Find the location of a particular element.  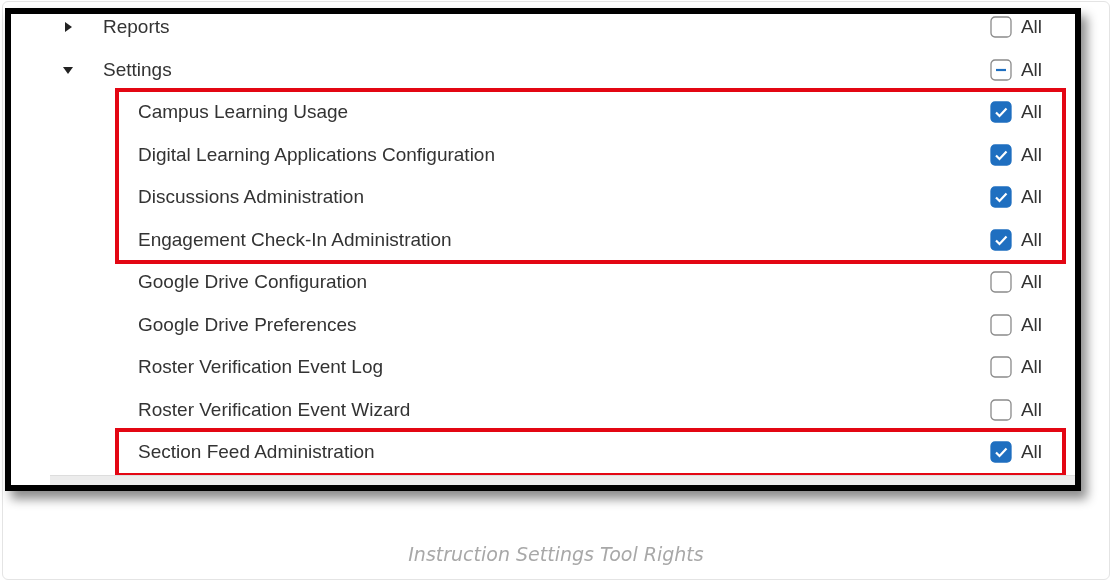

caret-right-icon is located at coordinates (68, 27).